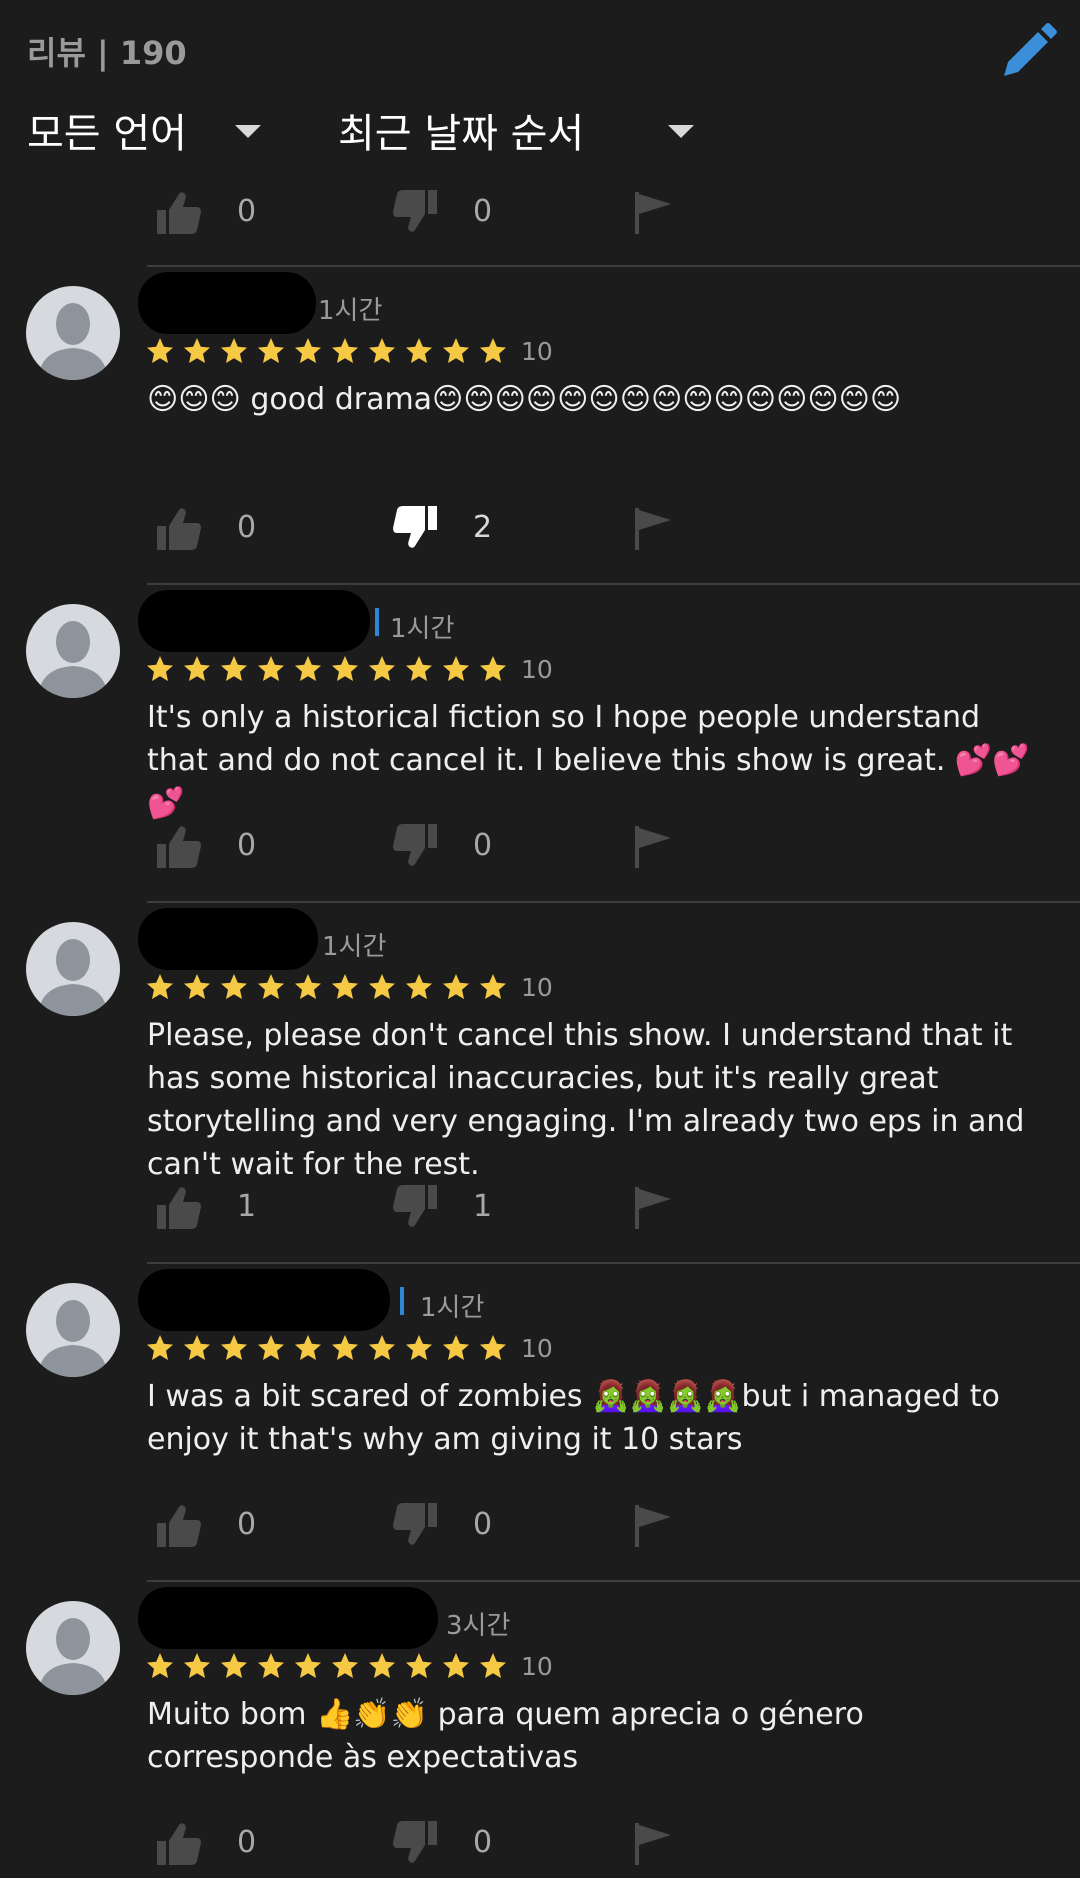  Describe the element at coordinates (461, 134) in the screenshot. I see `sort-order-label: 최근 날짜 순서` at that location.